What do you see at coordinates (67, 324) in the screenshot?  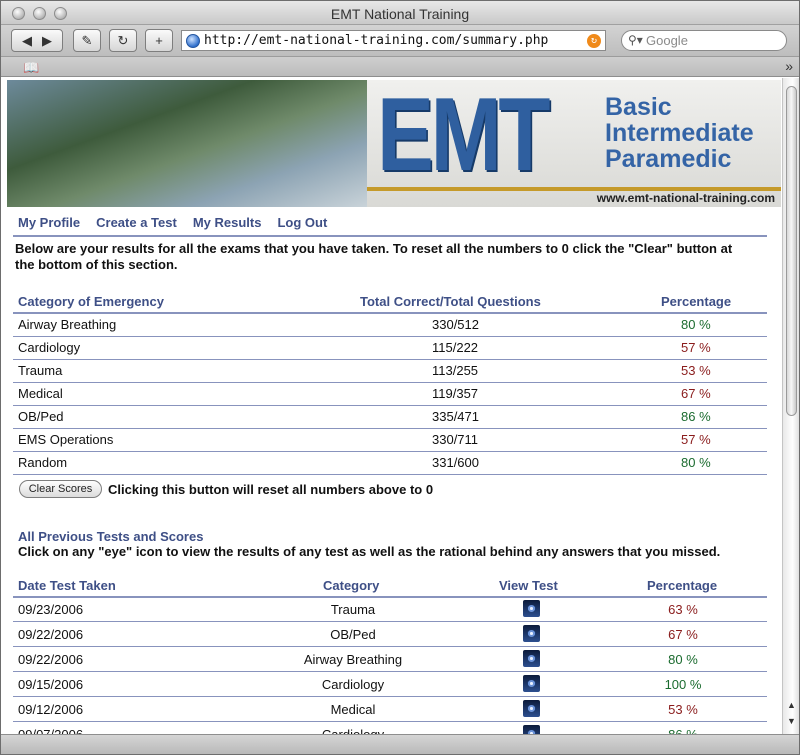 I see `row-category: Airway Breathing` at bounding box center [67, 324].